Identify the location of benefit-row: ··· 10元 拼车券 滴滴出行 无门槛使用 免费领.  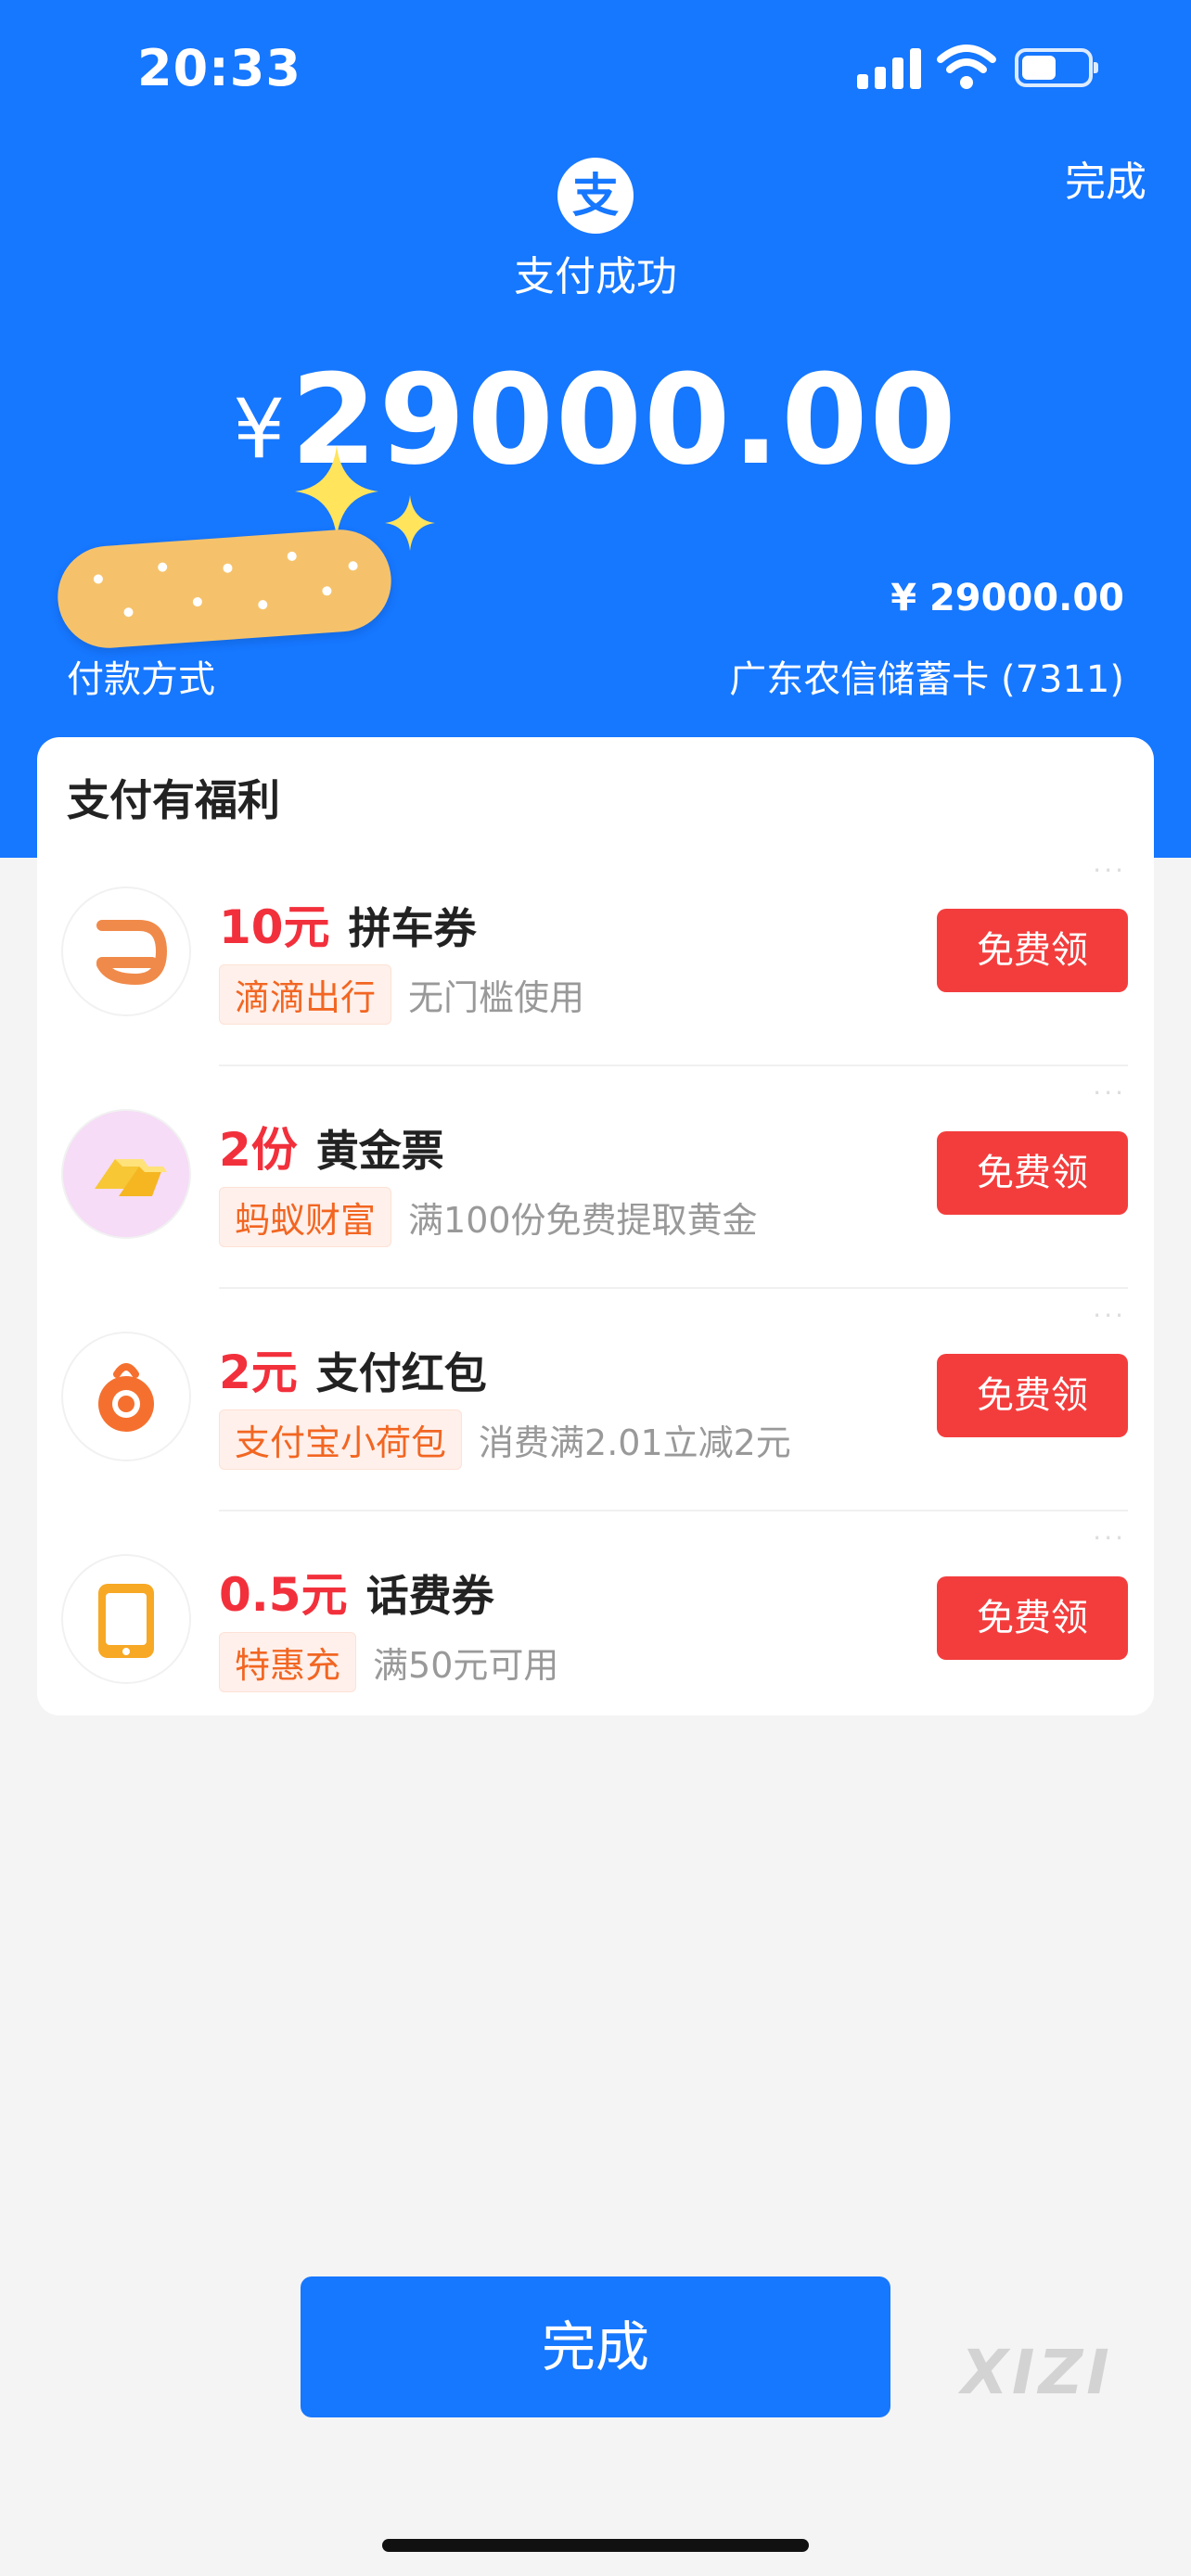
(595, 955).